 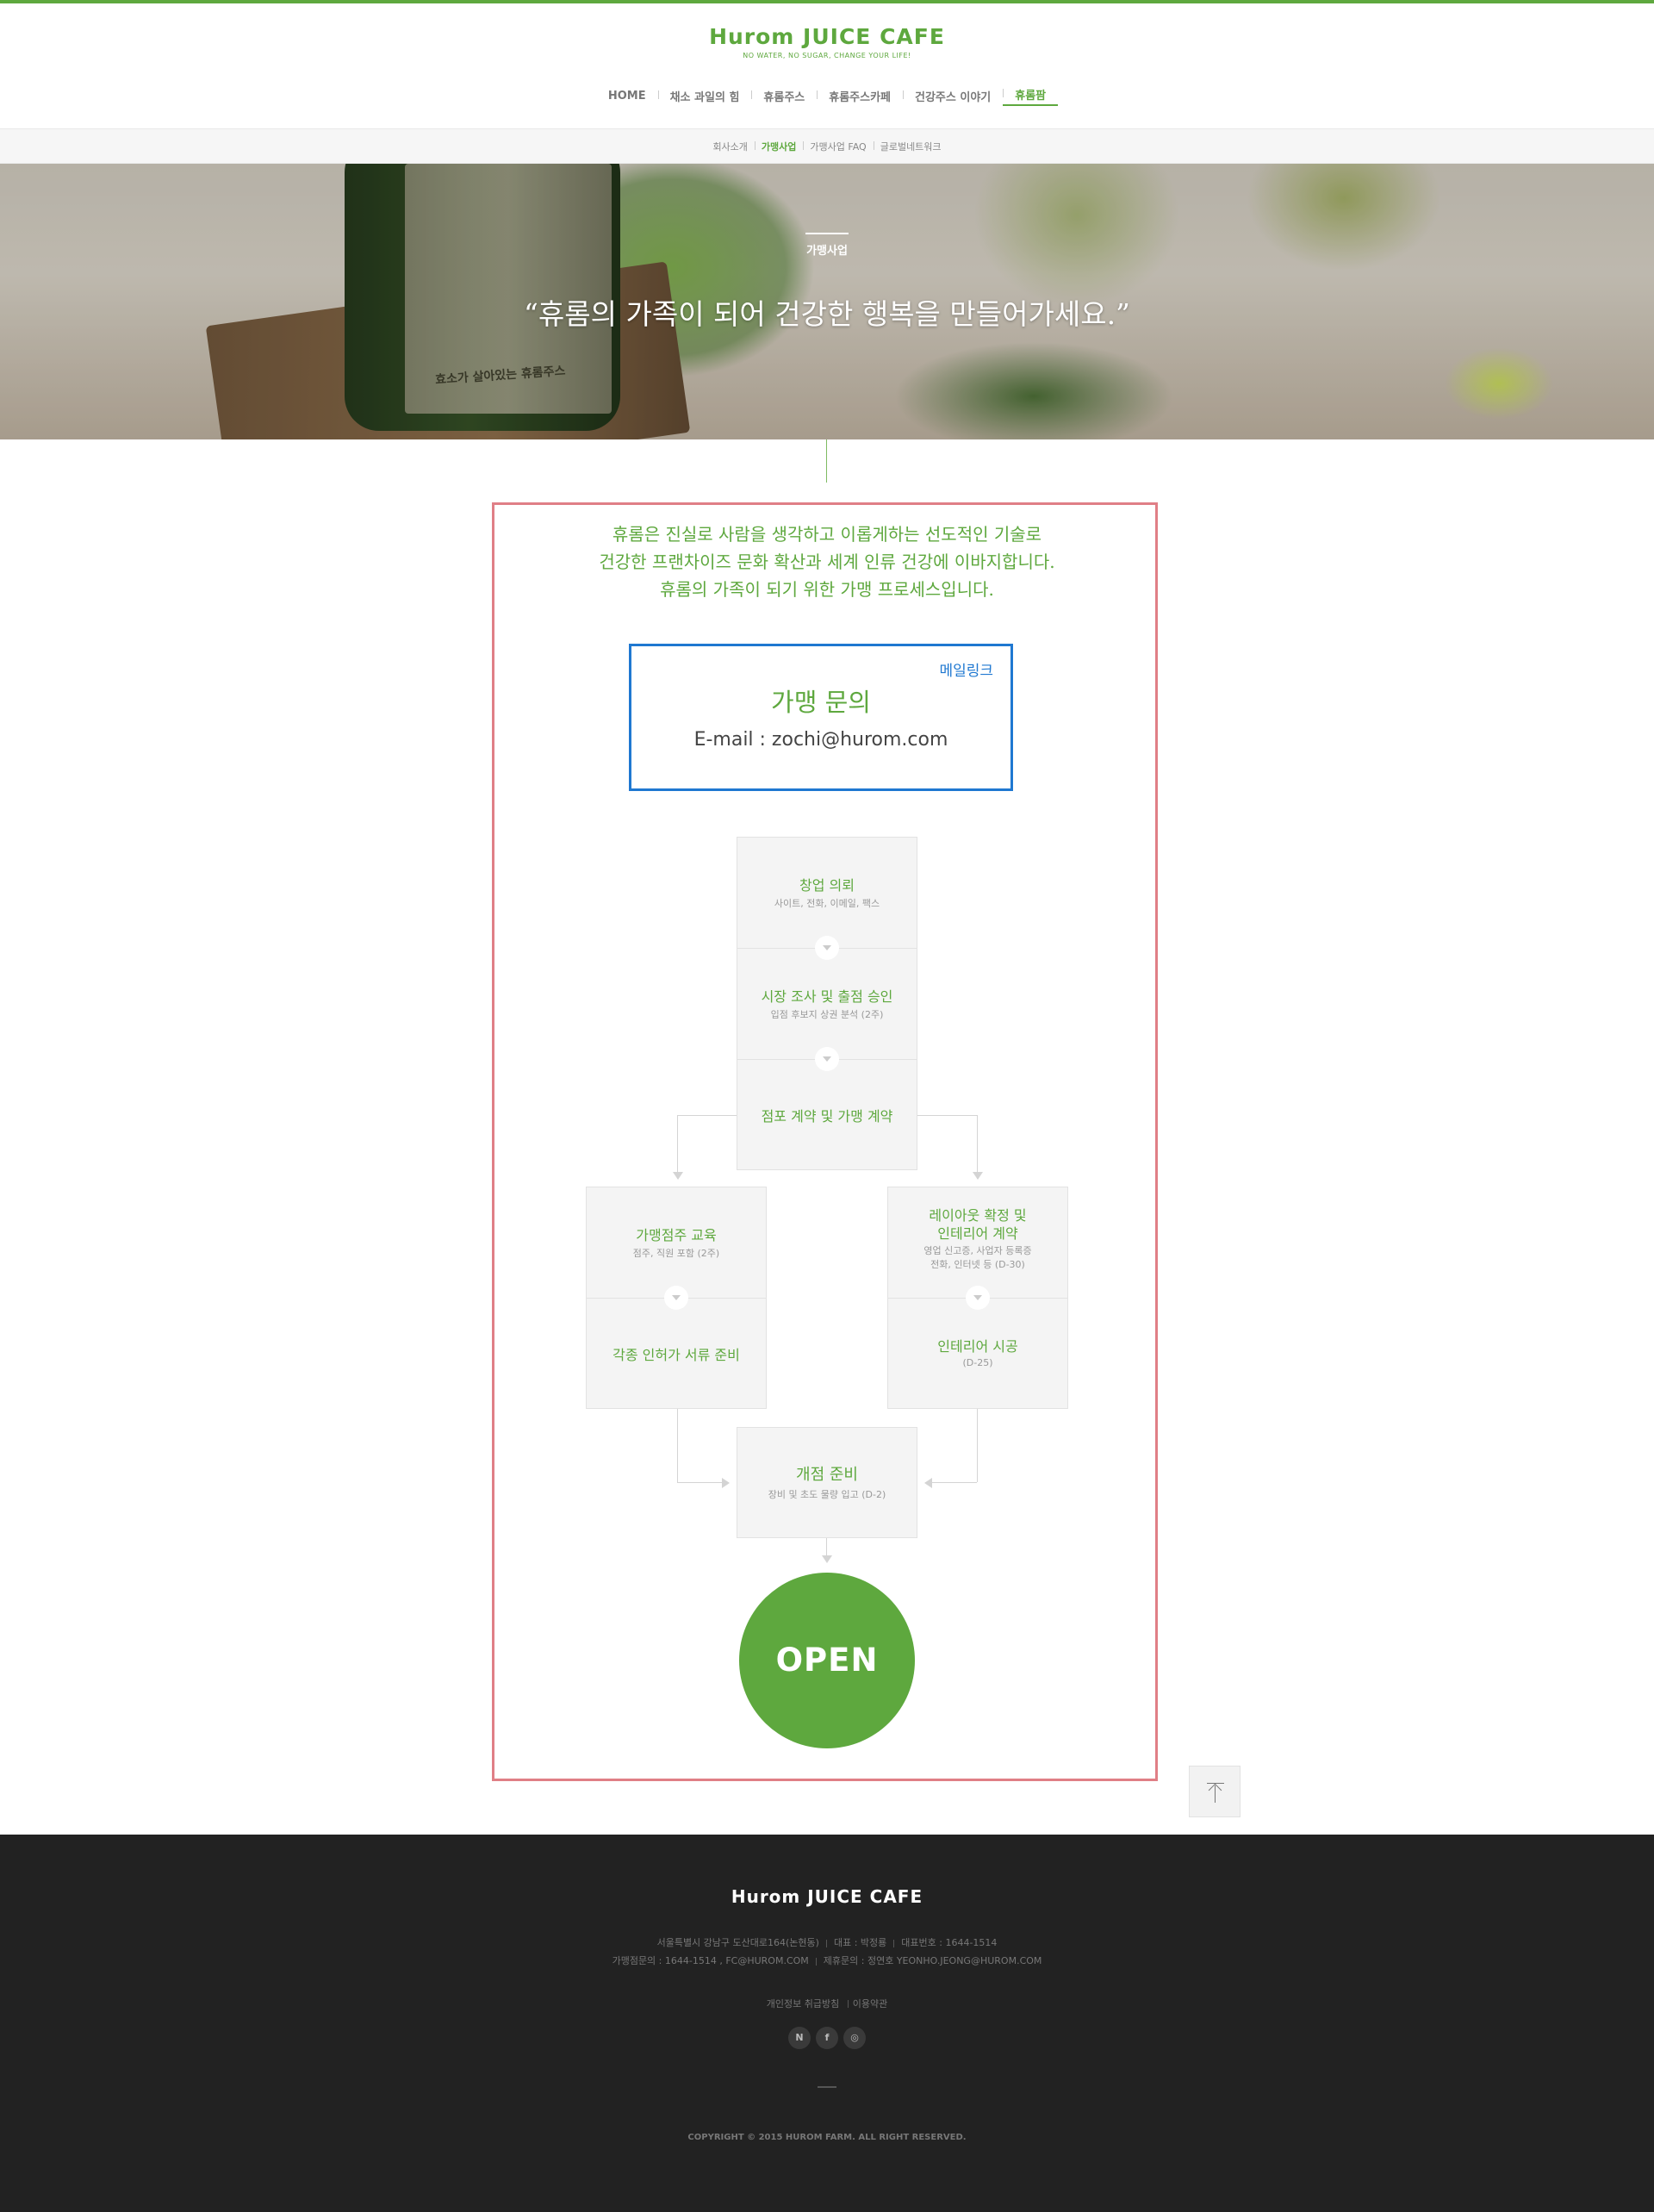 I want to click on footer-divider, so click(x=827, y=2087).